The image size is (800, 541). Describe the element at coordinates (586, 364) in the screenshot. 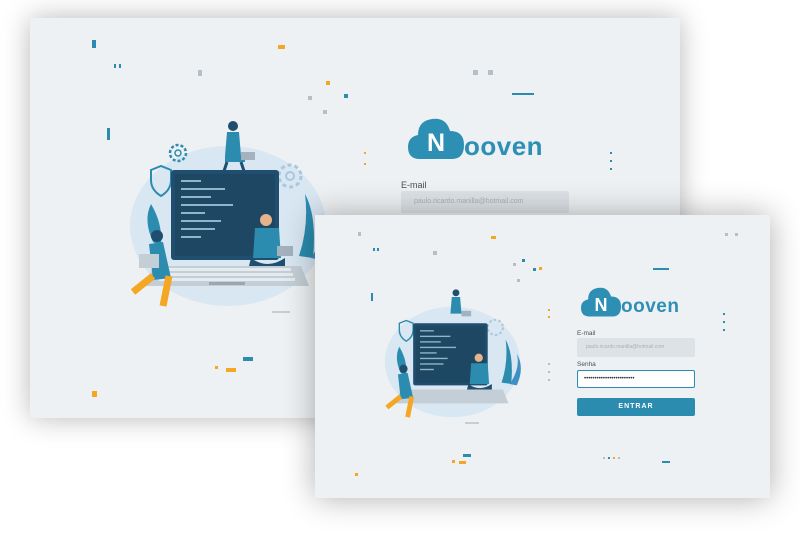

I see `password-label: Senha` at that location.